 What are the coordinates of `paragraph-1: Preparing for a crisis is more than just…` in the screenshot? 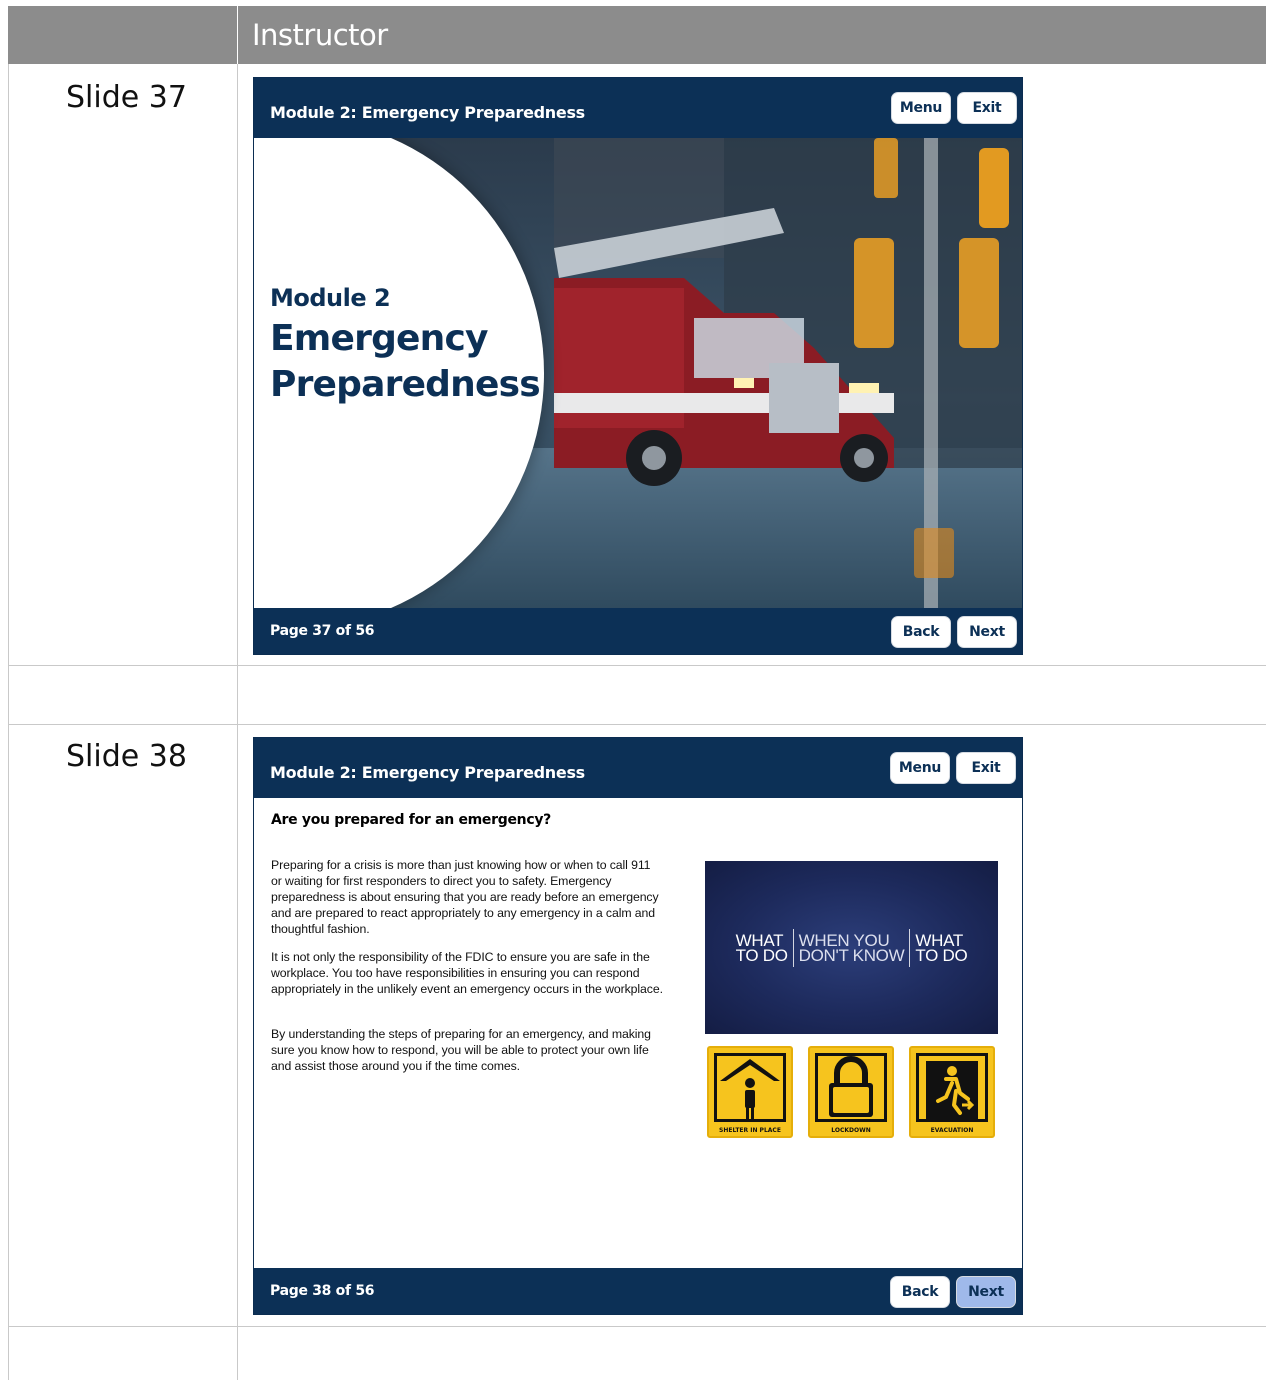 It's located at (465, 897).